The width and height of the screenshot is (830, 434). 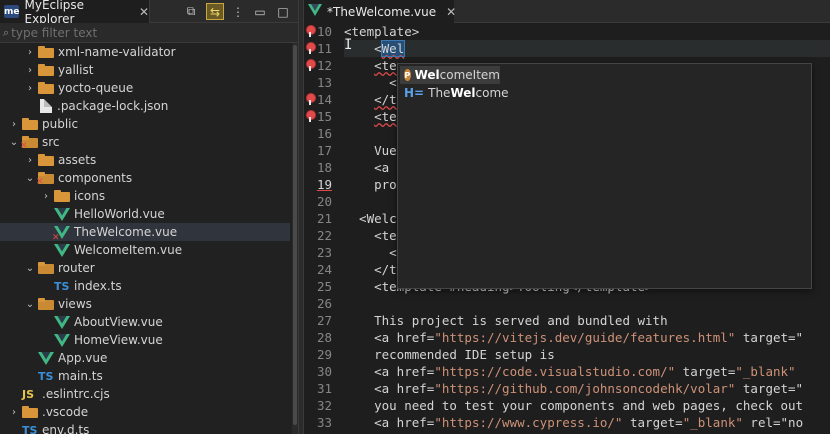 I want to click on collapse-all-icon: ⧉, so click(x=191, y=11).